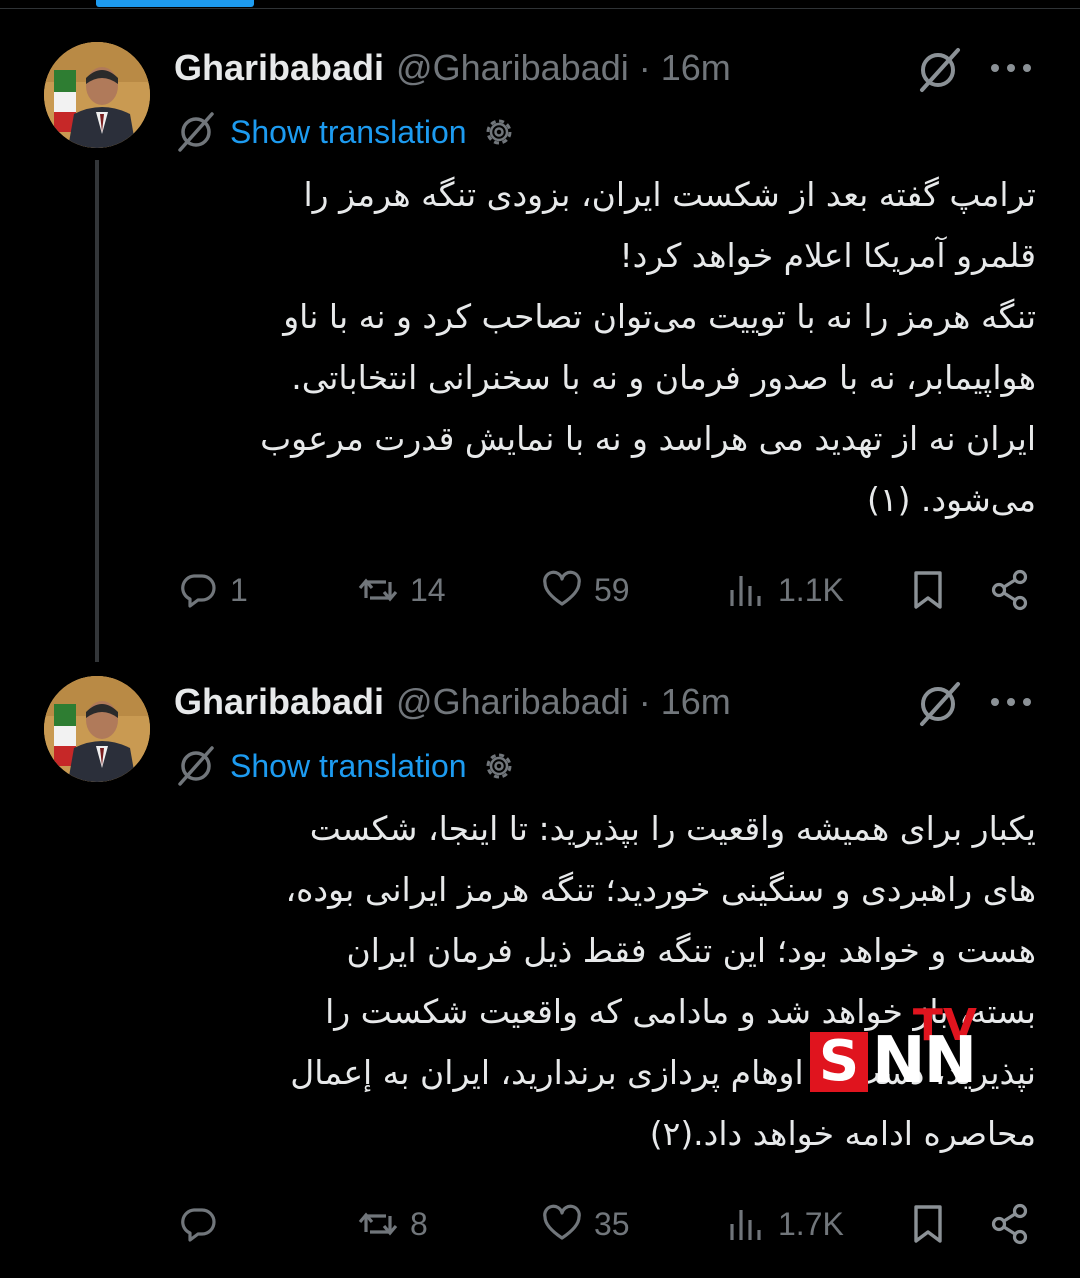 Image resolution: width=1080 pixels, height=1278 pixels. I want to click on reply-button, so click(203, 1224).